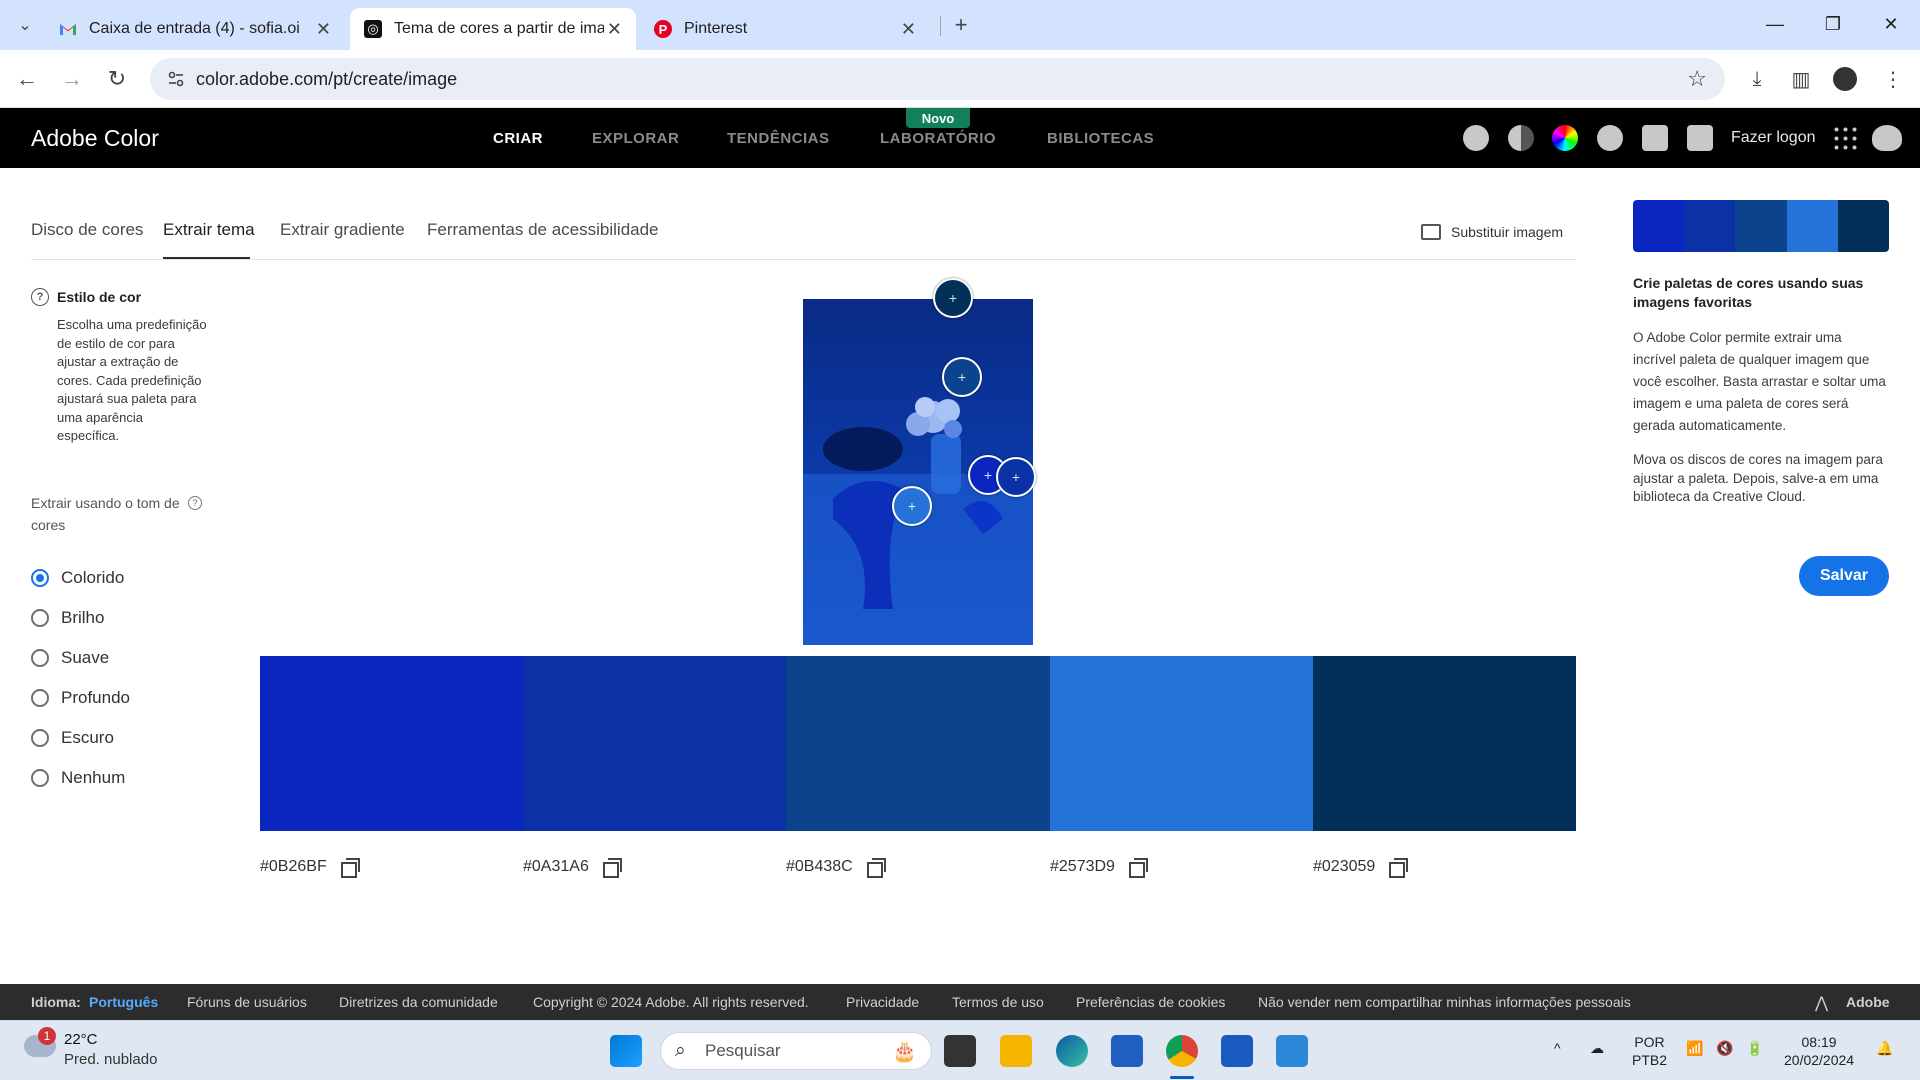 Image resolution: width=1920 pixels, height=1080 pixels. What do you see at coordinates (95, 138) in the screenshot?
I see `brand-title: Adobe Color` at bounding box center [95, 138].